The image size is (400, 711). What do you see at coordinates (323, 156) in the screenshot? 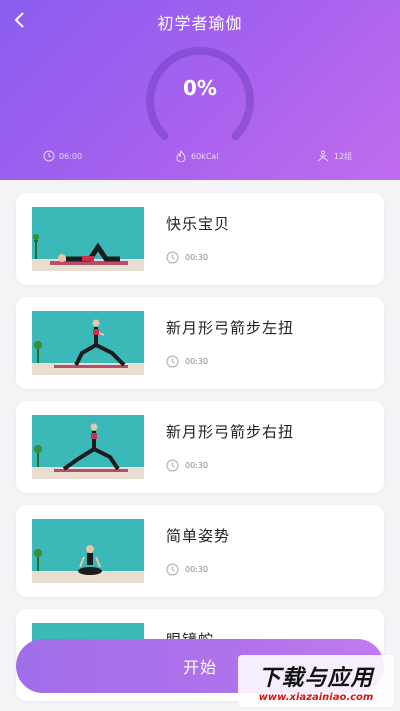
I see `yoga-pose-icon` at bounding box center [323, 156].